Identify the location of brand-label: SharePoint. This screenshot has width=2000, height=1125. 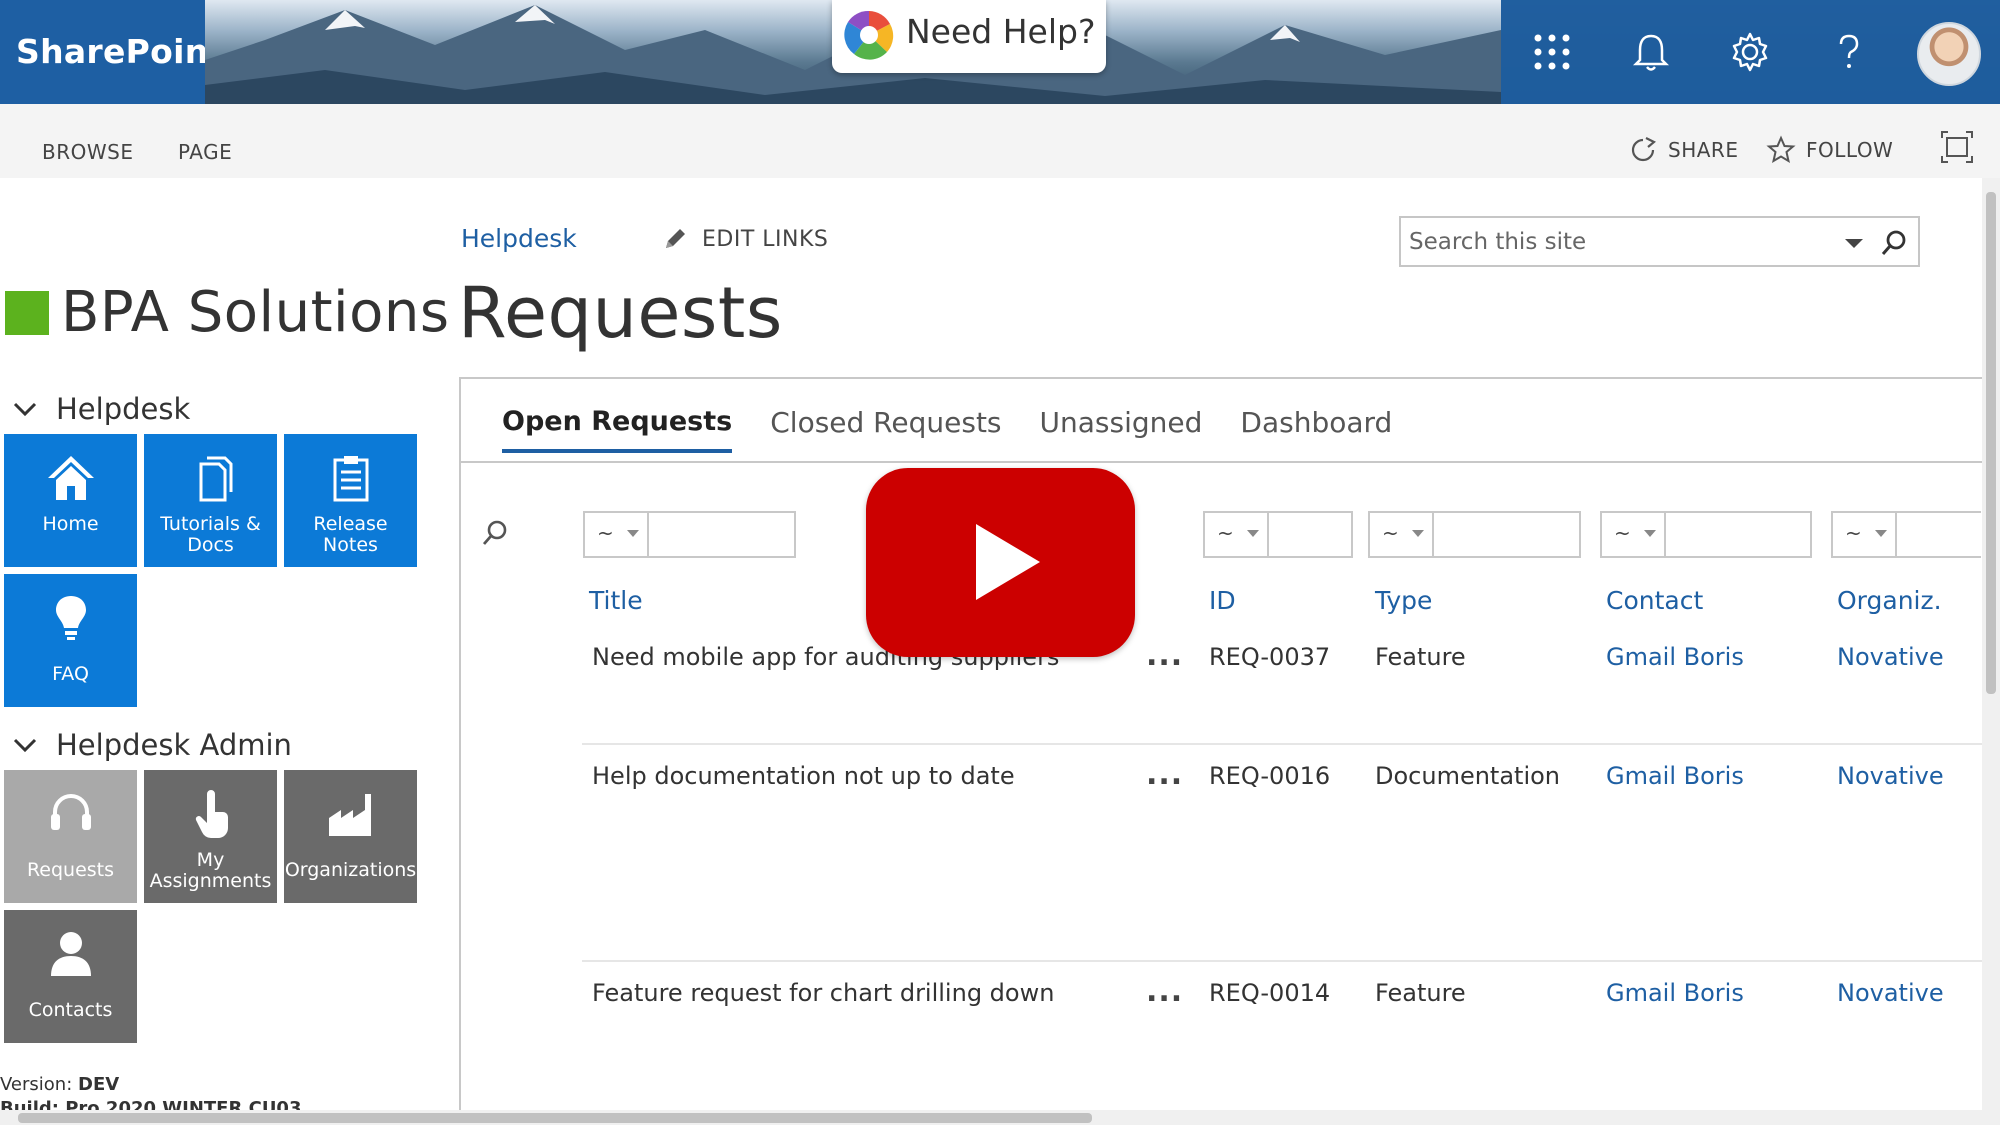
(120, 51).